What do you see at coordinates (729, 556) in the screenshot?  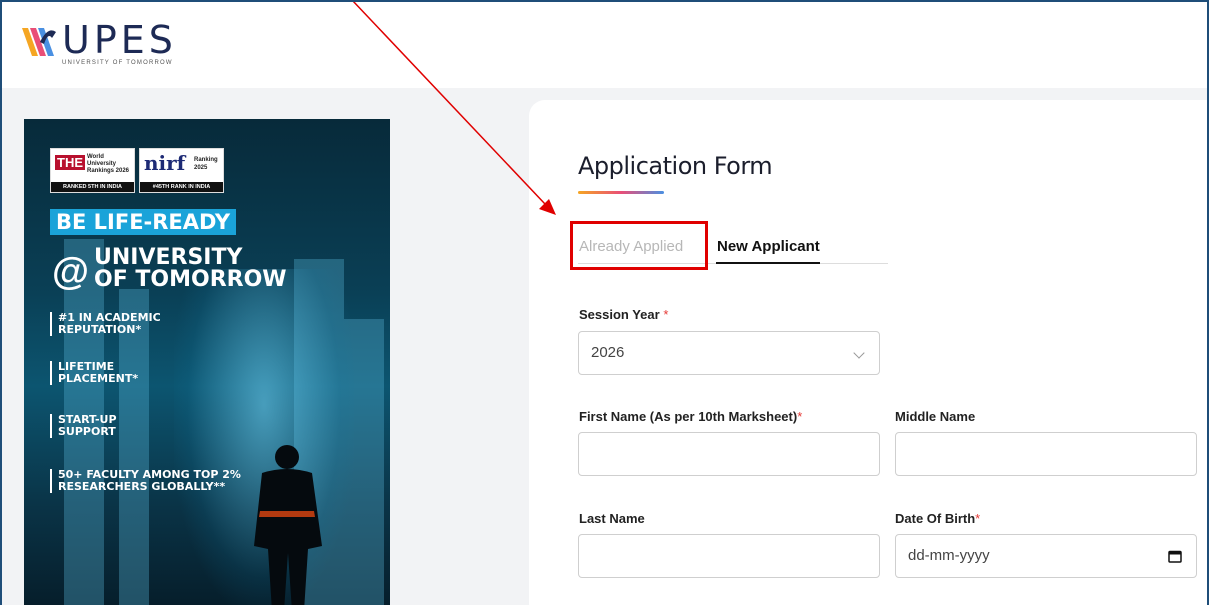 I see `last-name-input` at bounding box center [729, 556].